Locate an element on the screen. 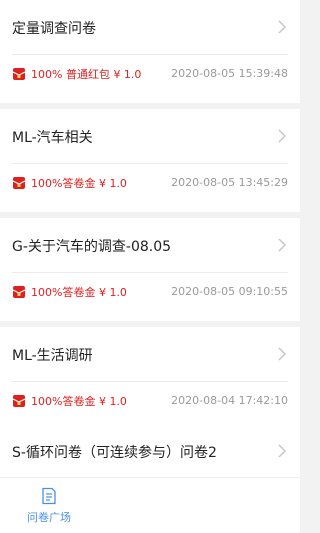 The height and width of the screenshot is (533, 320). document-icon is located at coordinates (49, 496).